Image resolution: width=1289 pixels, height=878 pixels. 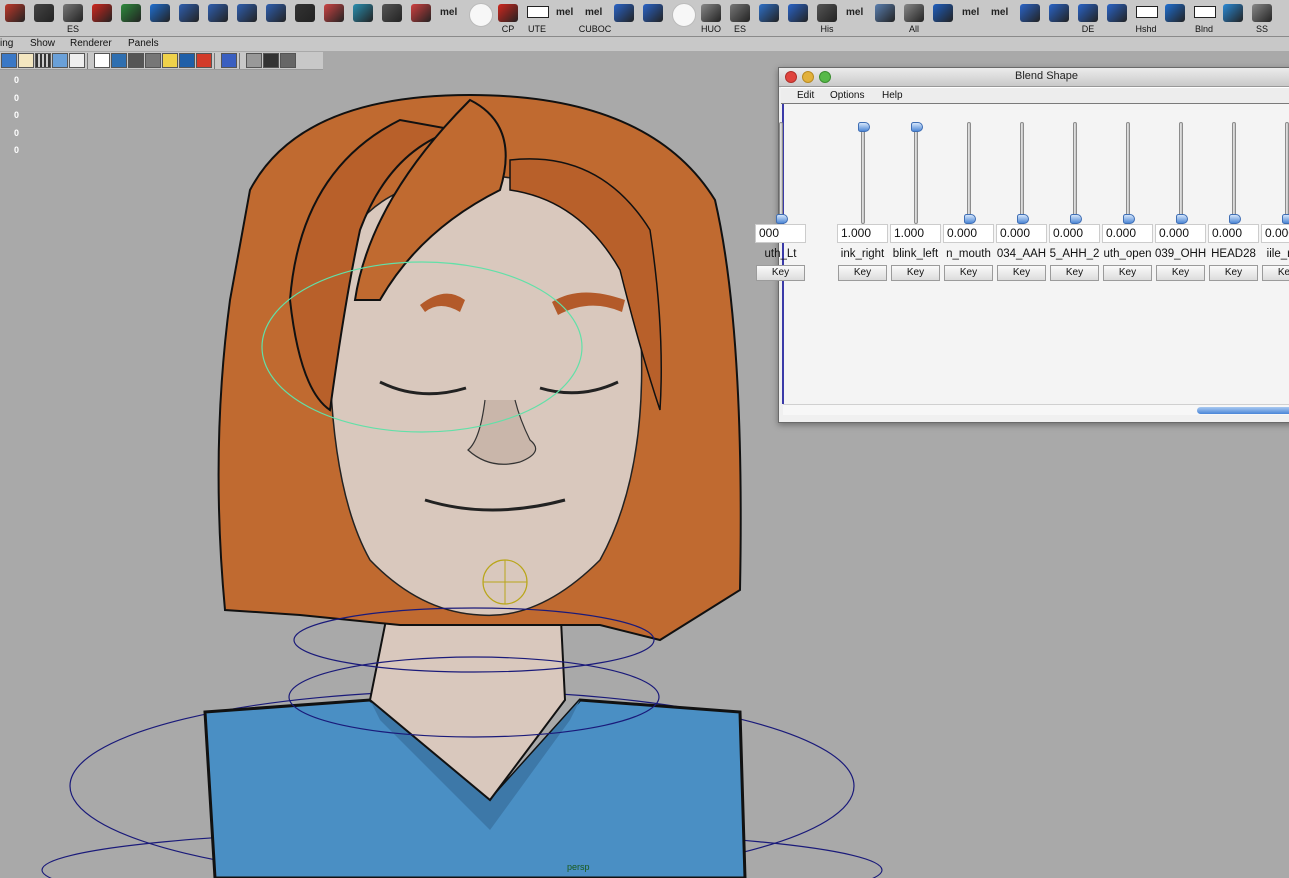 What do you see at coordinates (77, 60) in the screenshot?
I see `film-gate-icon` at bounding box center [77, 60].